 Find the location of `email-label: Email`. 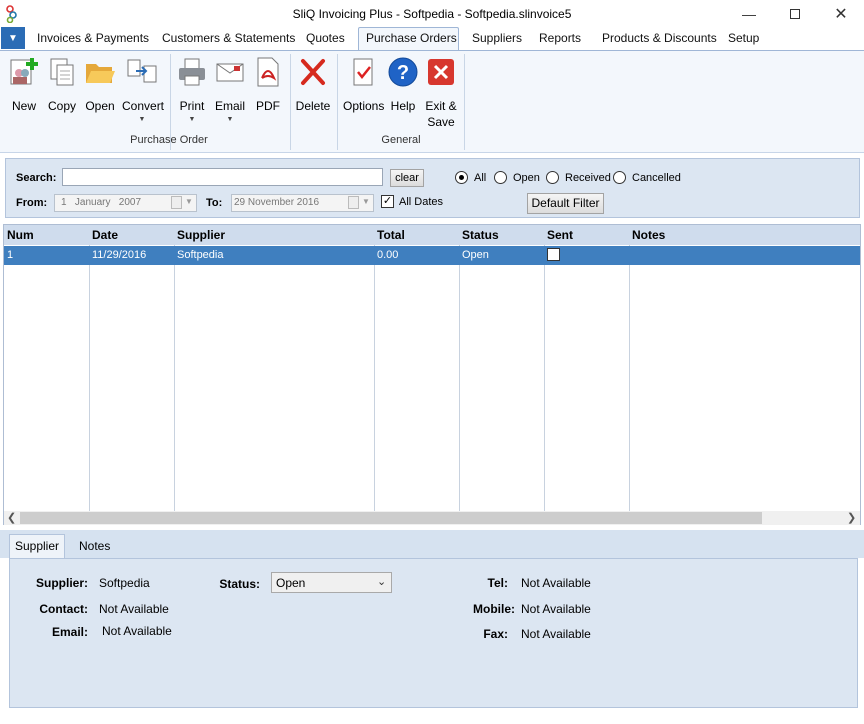

email-label: Email is located at coordinates (229, 106).